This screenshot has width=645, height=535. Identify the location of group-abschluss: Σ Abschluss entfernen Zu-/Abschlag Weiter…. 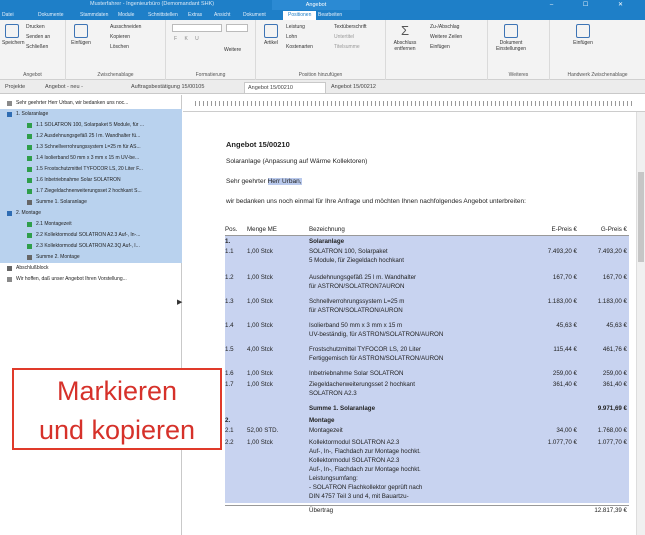
(437, 50).